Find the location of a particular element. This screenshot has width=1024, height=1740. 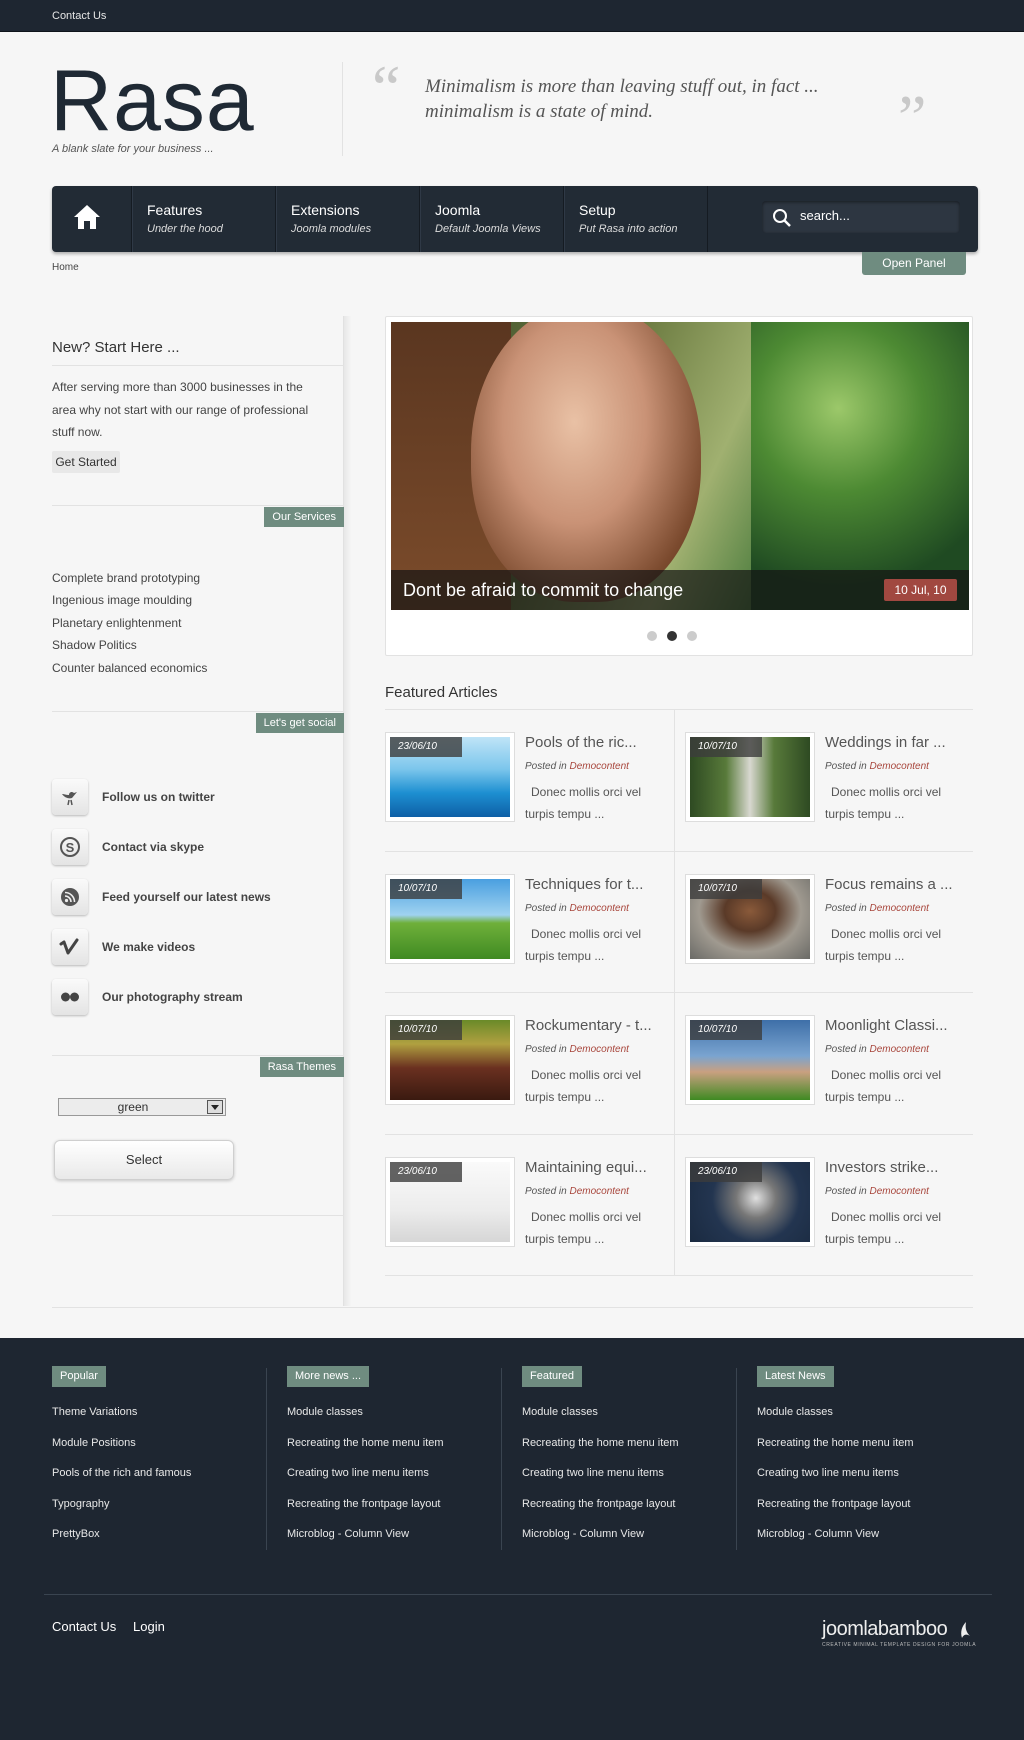

service-item: Ingenious image moulding is located at coordinates (122, 600).